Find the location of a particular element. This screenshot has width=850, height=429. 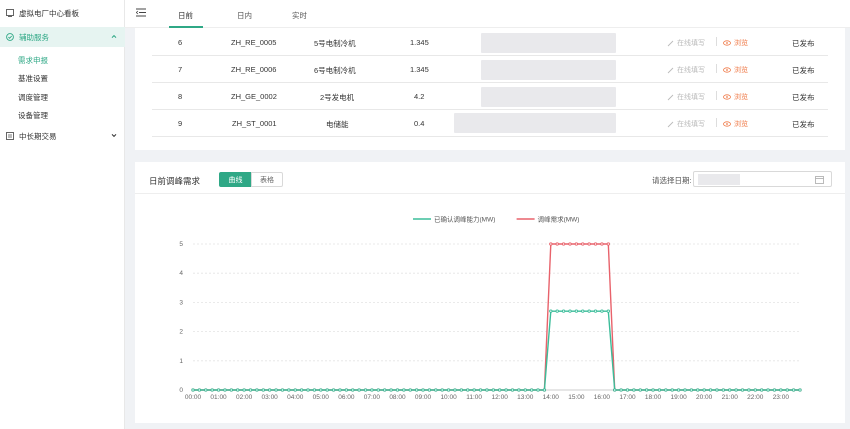

legend-label: 调峰需求(MW) is located at coordinates (559, 219).